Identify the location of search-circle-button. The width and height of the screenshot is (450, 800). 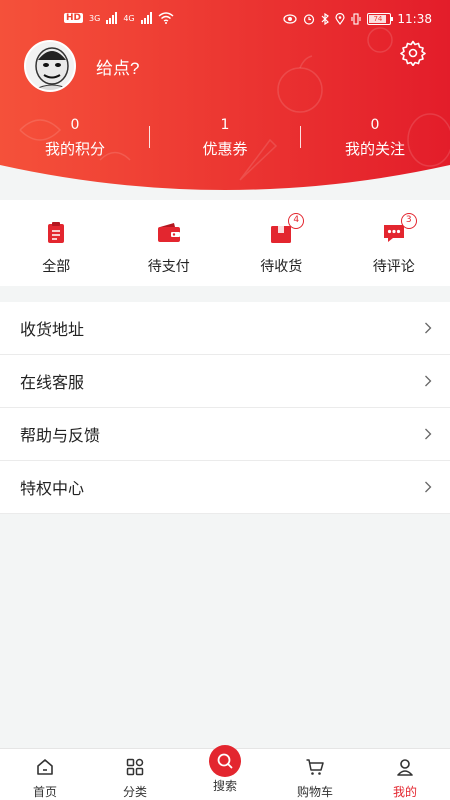
(225, 761).